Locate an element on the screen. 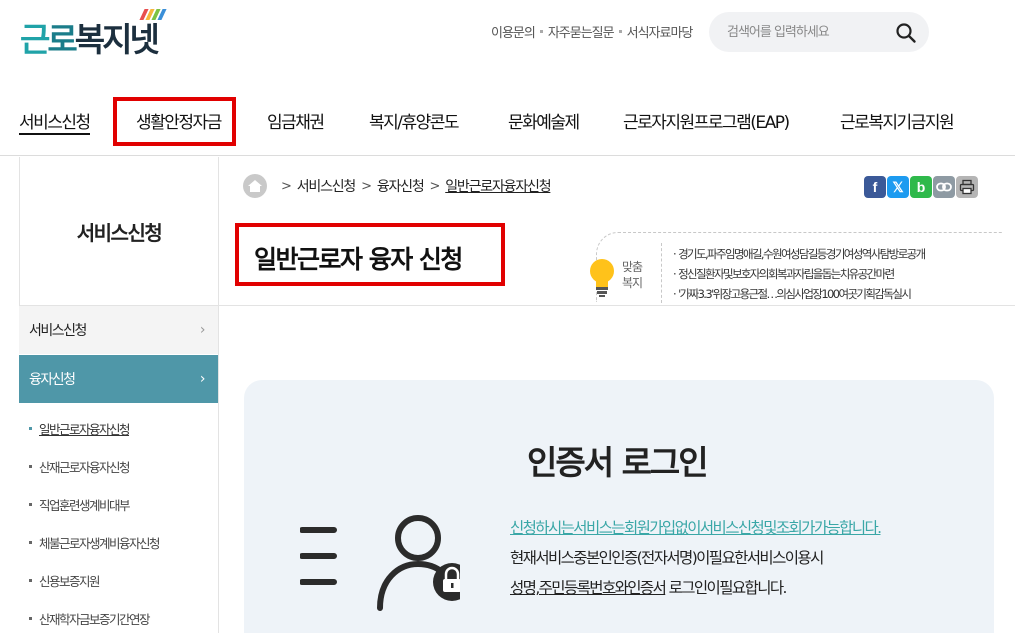 The height and width of the screenshot is (633, 1015). facebook-icon: f is located at coordinates (875, 187).